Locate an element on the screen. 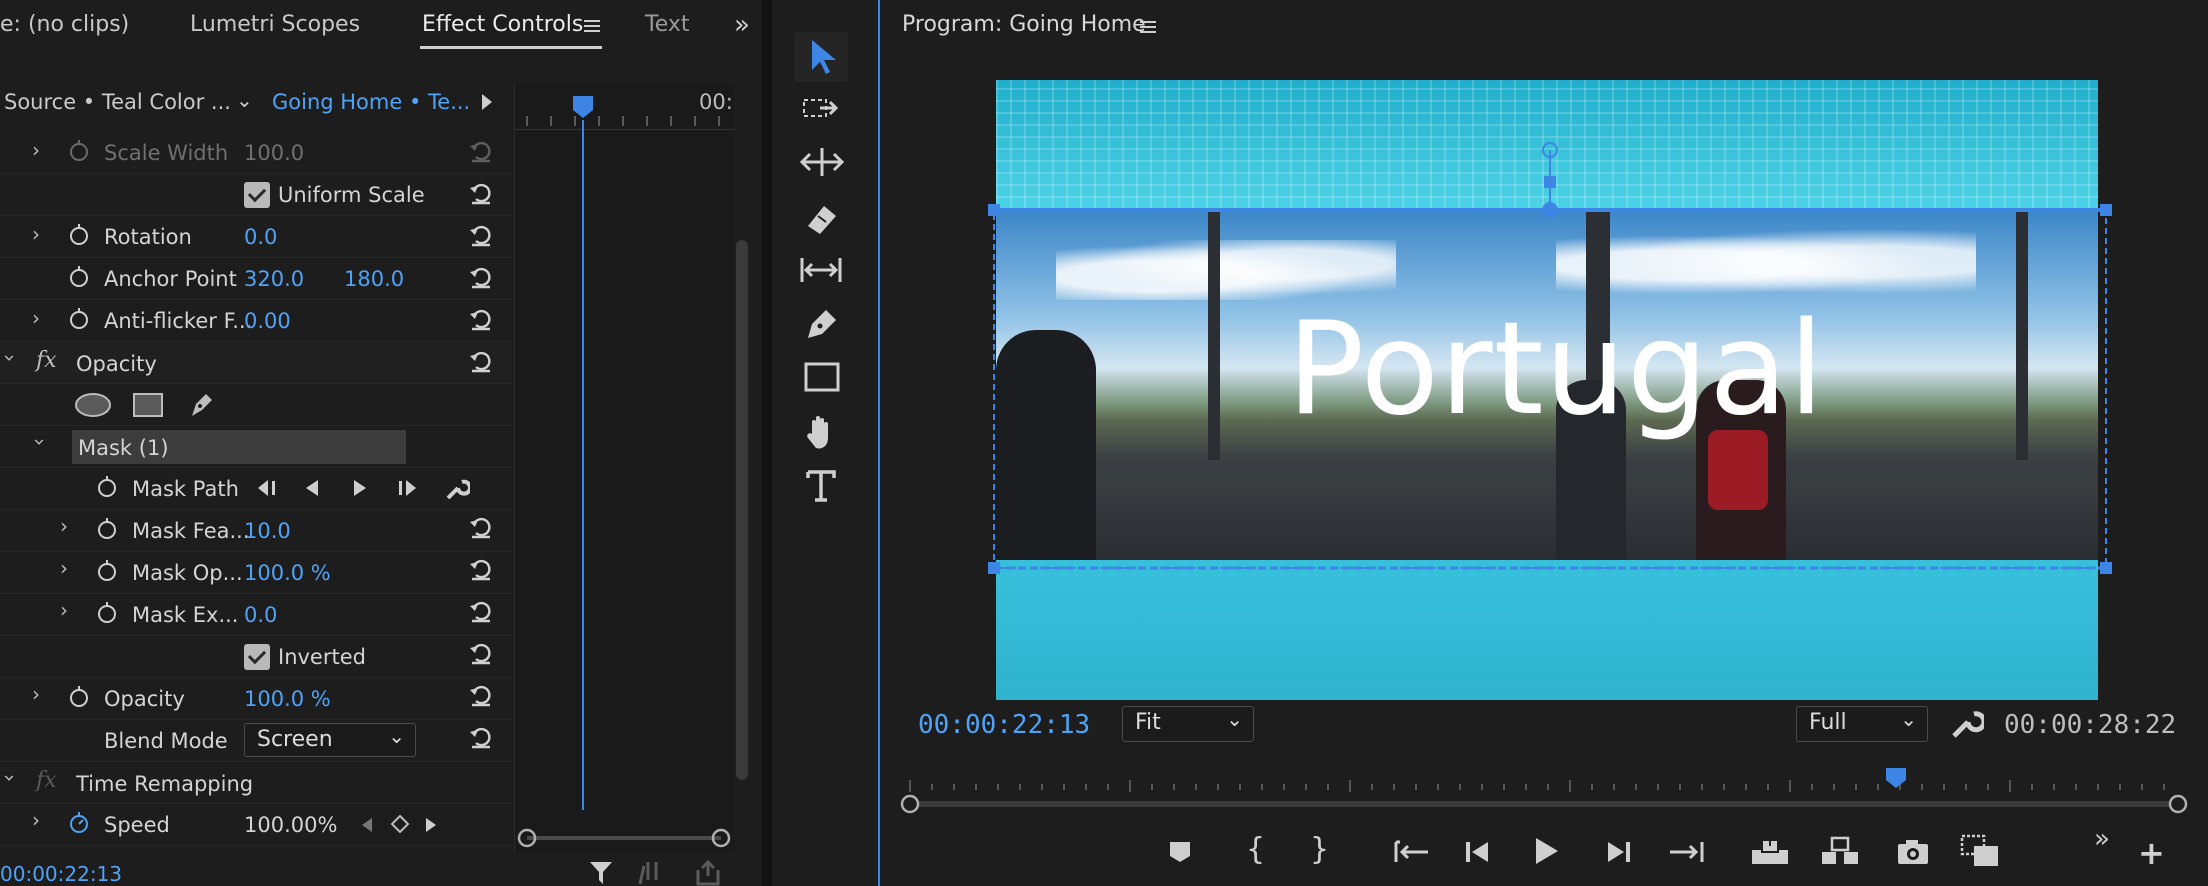  effect-controls-tab-menu-icon is located at coordinates (592, 26).